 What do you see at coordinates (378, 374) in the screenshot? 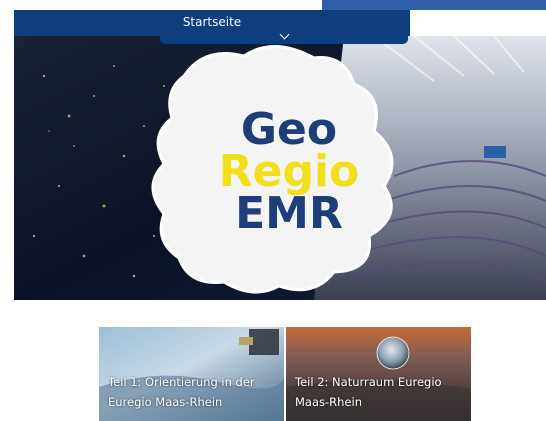
I see `tile-teil-2: Teil 2: Naturraum Euregio Maas-Rhein` at bounding box center [378, 374].